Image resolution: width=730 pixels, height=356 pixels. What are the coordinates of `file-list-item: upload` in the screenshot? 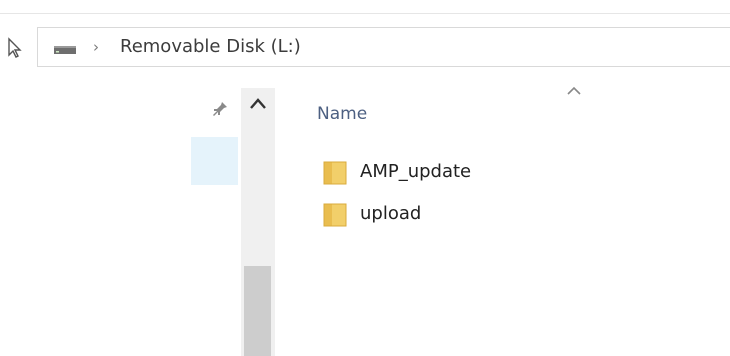 It's located at (432, 215).